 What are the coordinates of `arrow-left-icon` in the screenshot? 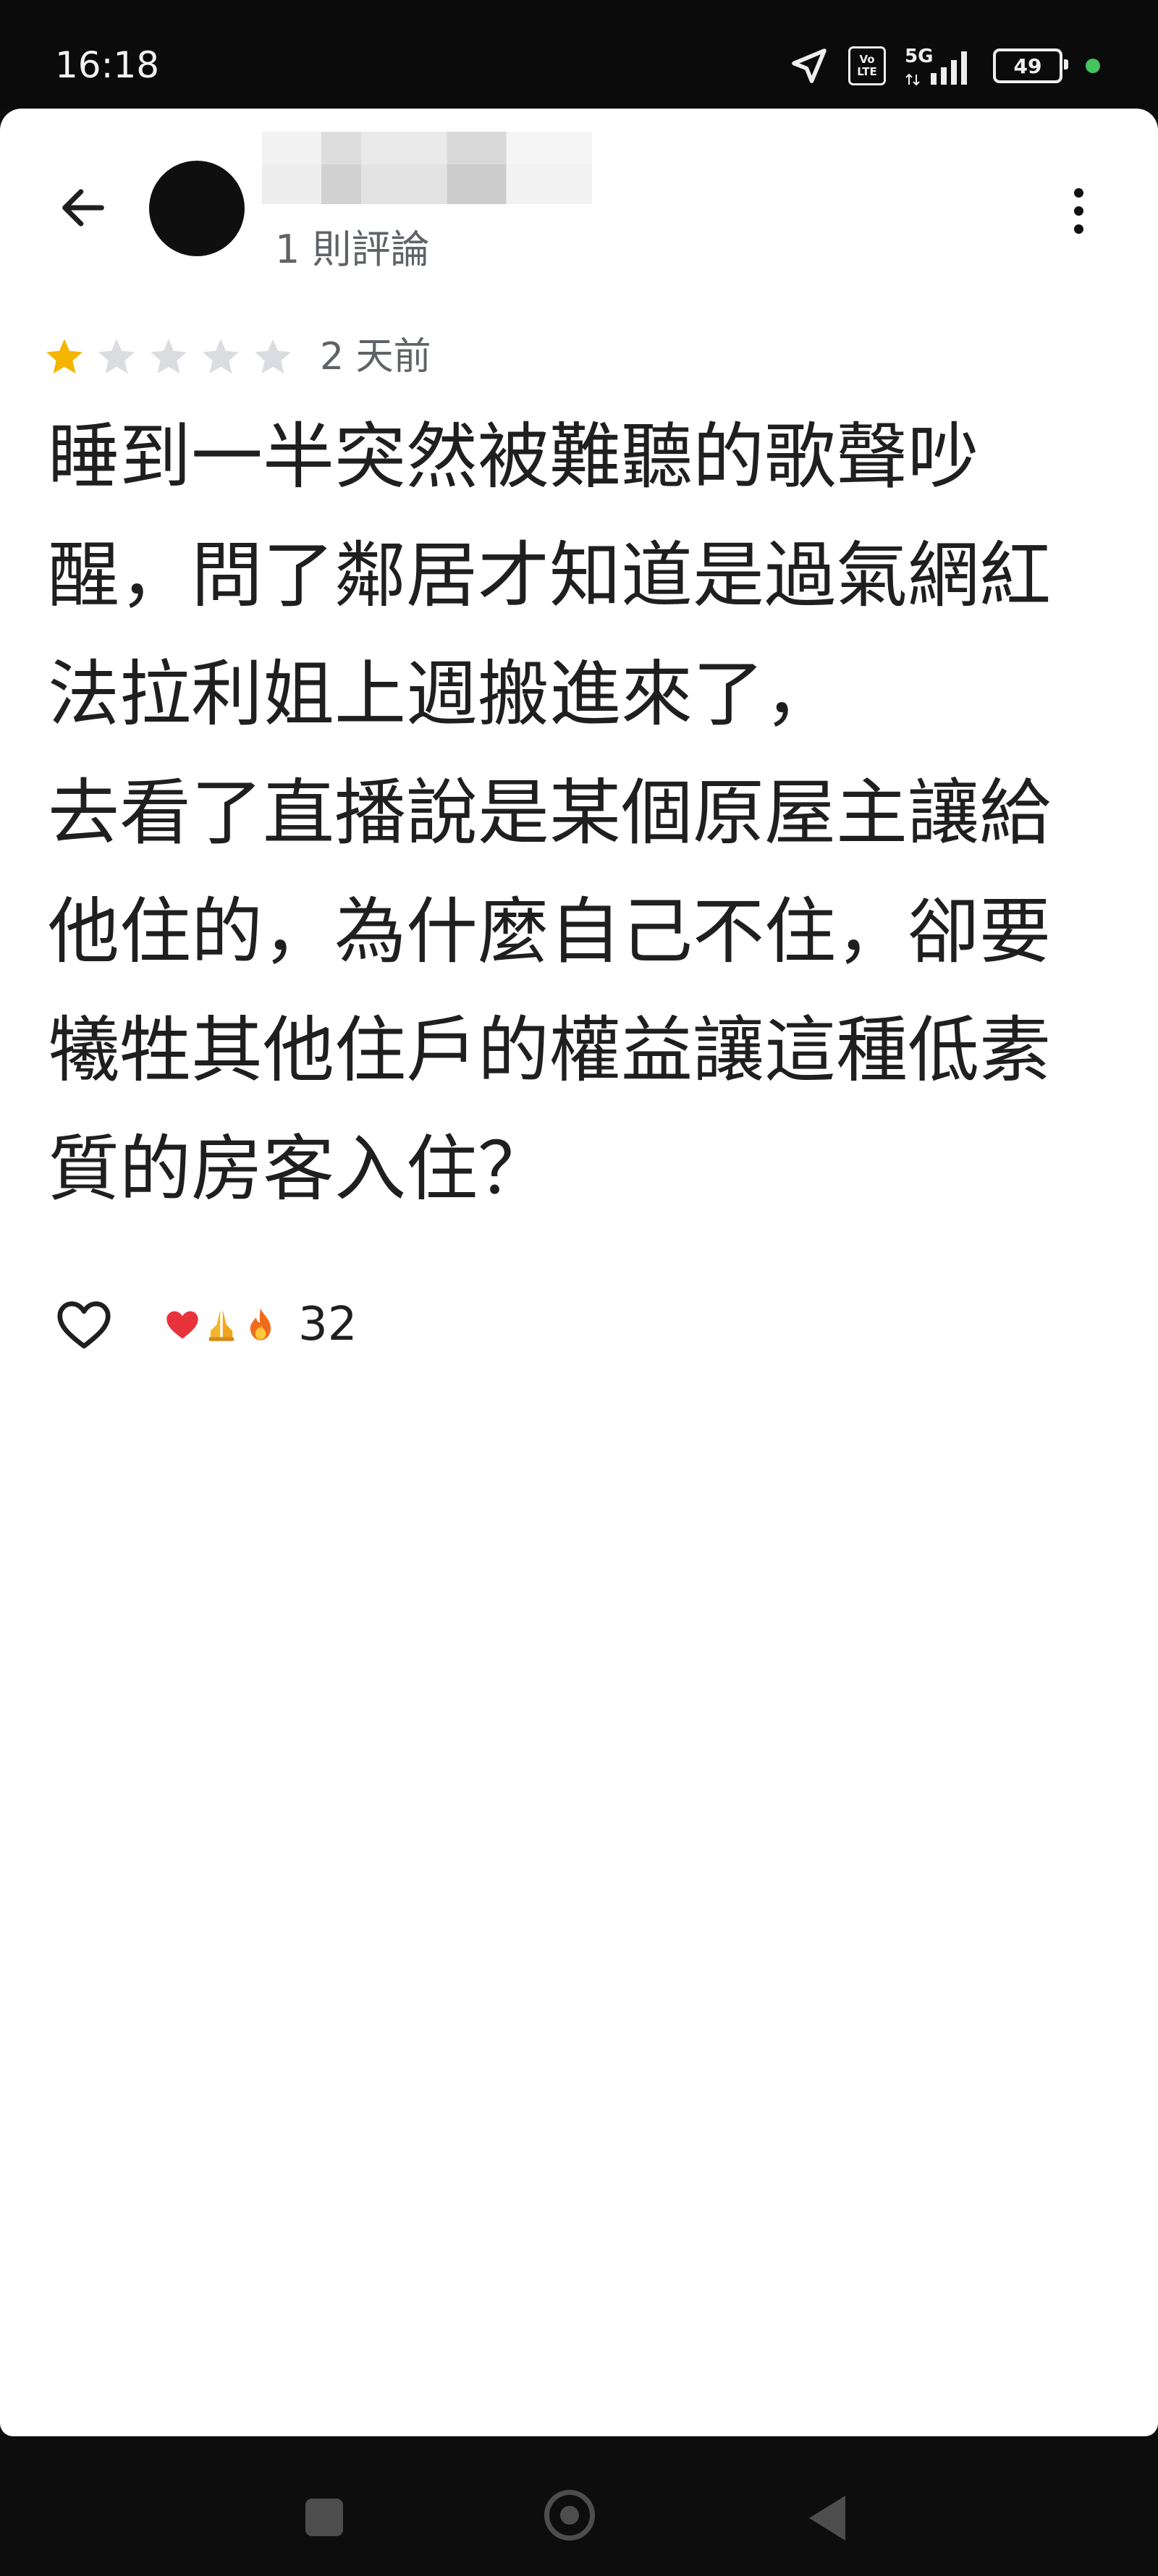 It's located at (83, 208).